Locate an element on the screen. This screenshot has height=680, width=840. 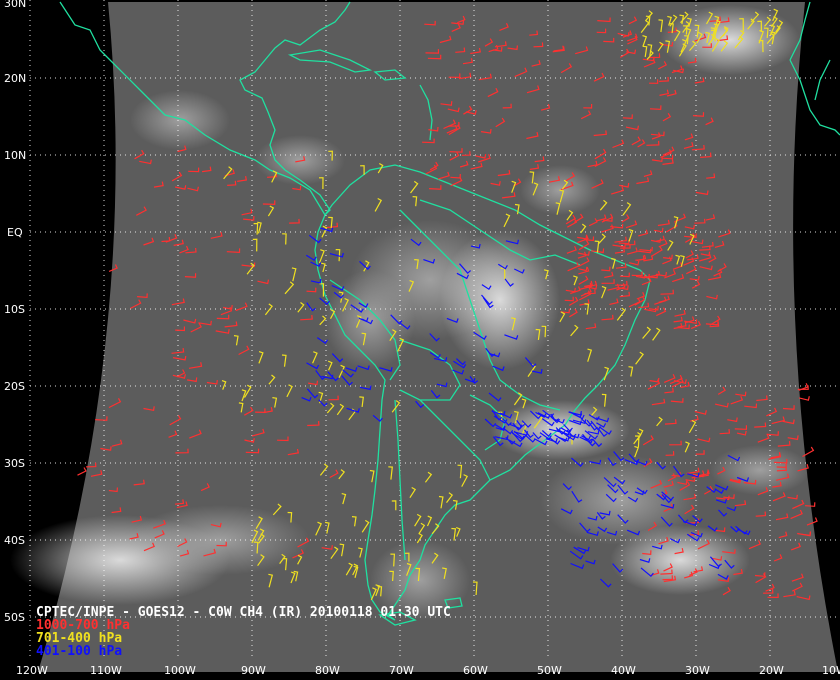
lon-label: 60W is located at coordinates (475, 670).